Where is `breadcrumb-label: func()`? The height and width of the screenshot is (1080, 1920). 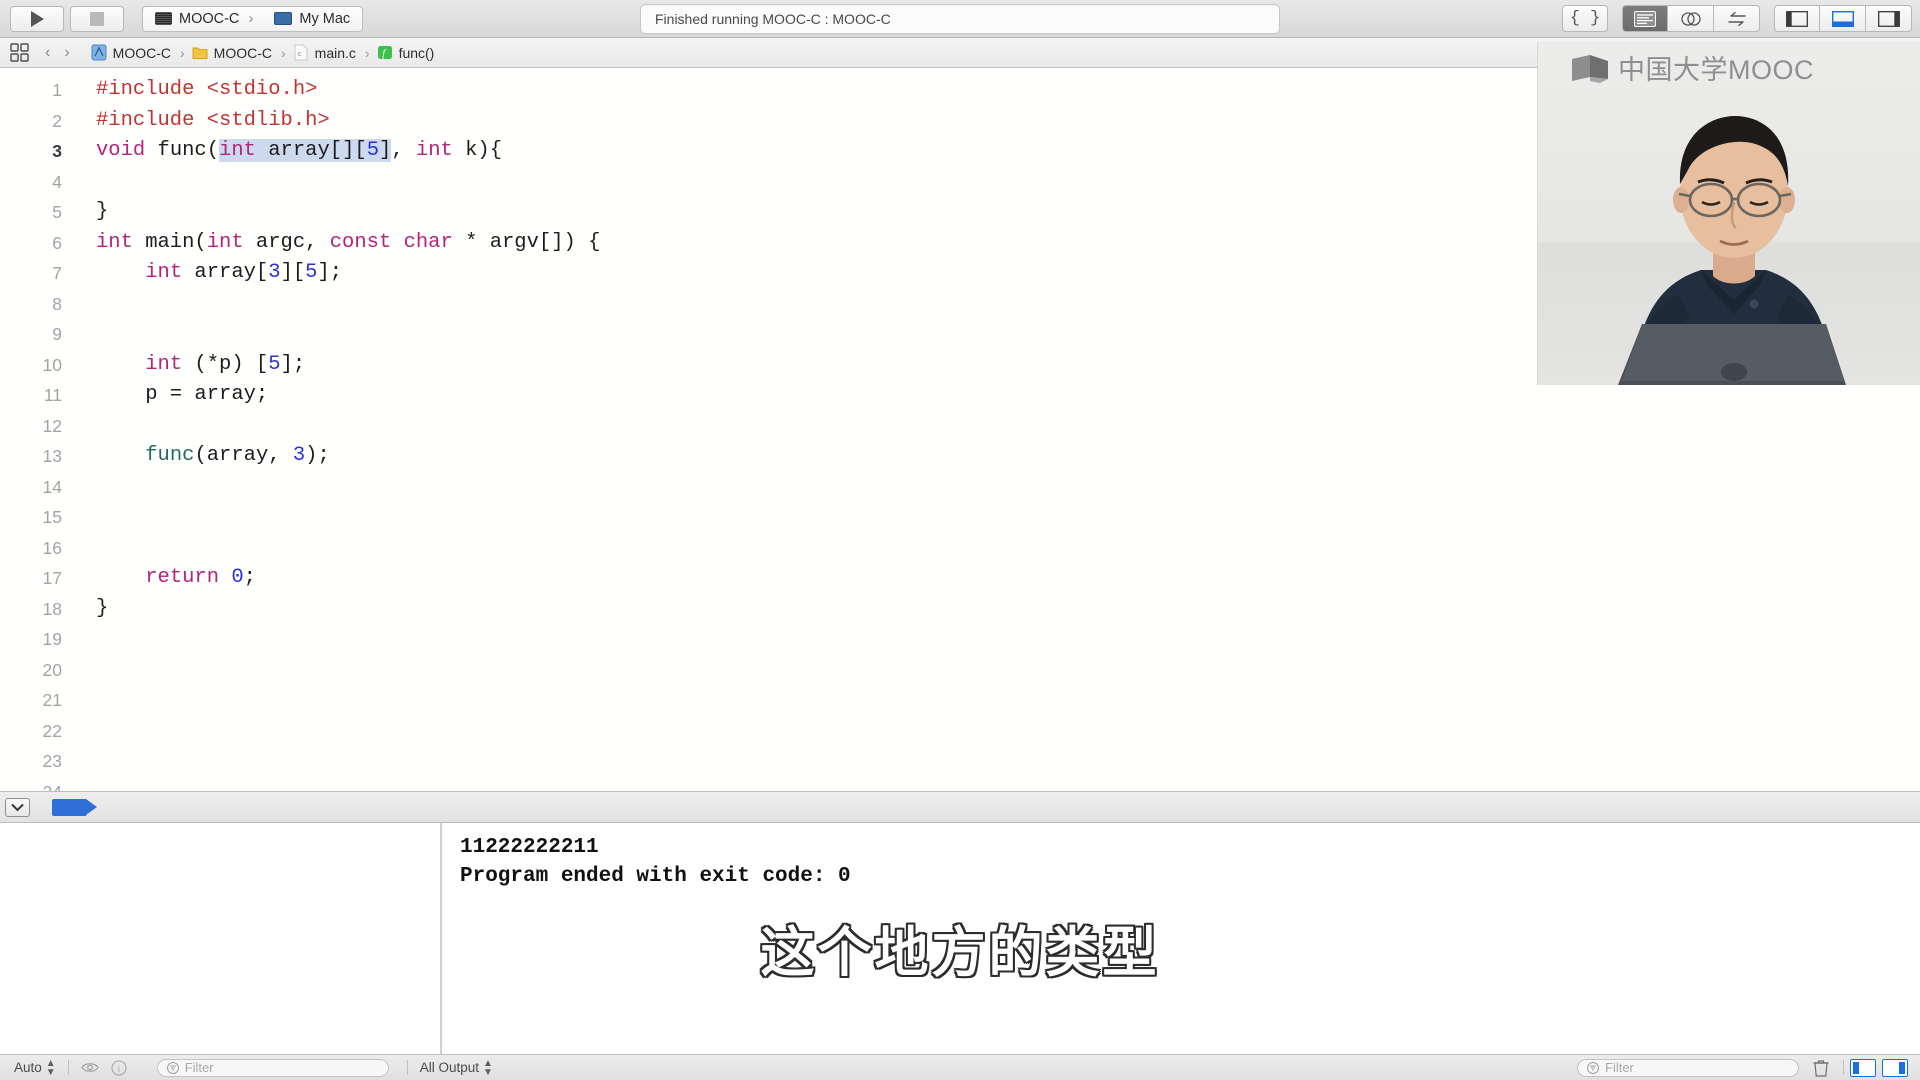
breadcrumb-label: func() is located at coordinates (416, 52).